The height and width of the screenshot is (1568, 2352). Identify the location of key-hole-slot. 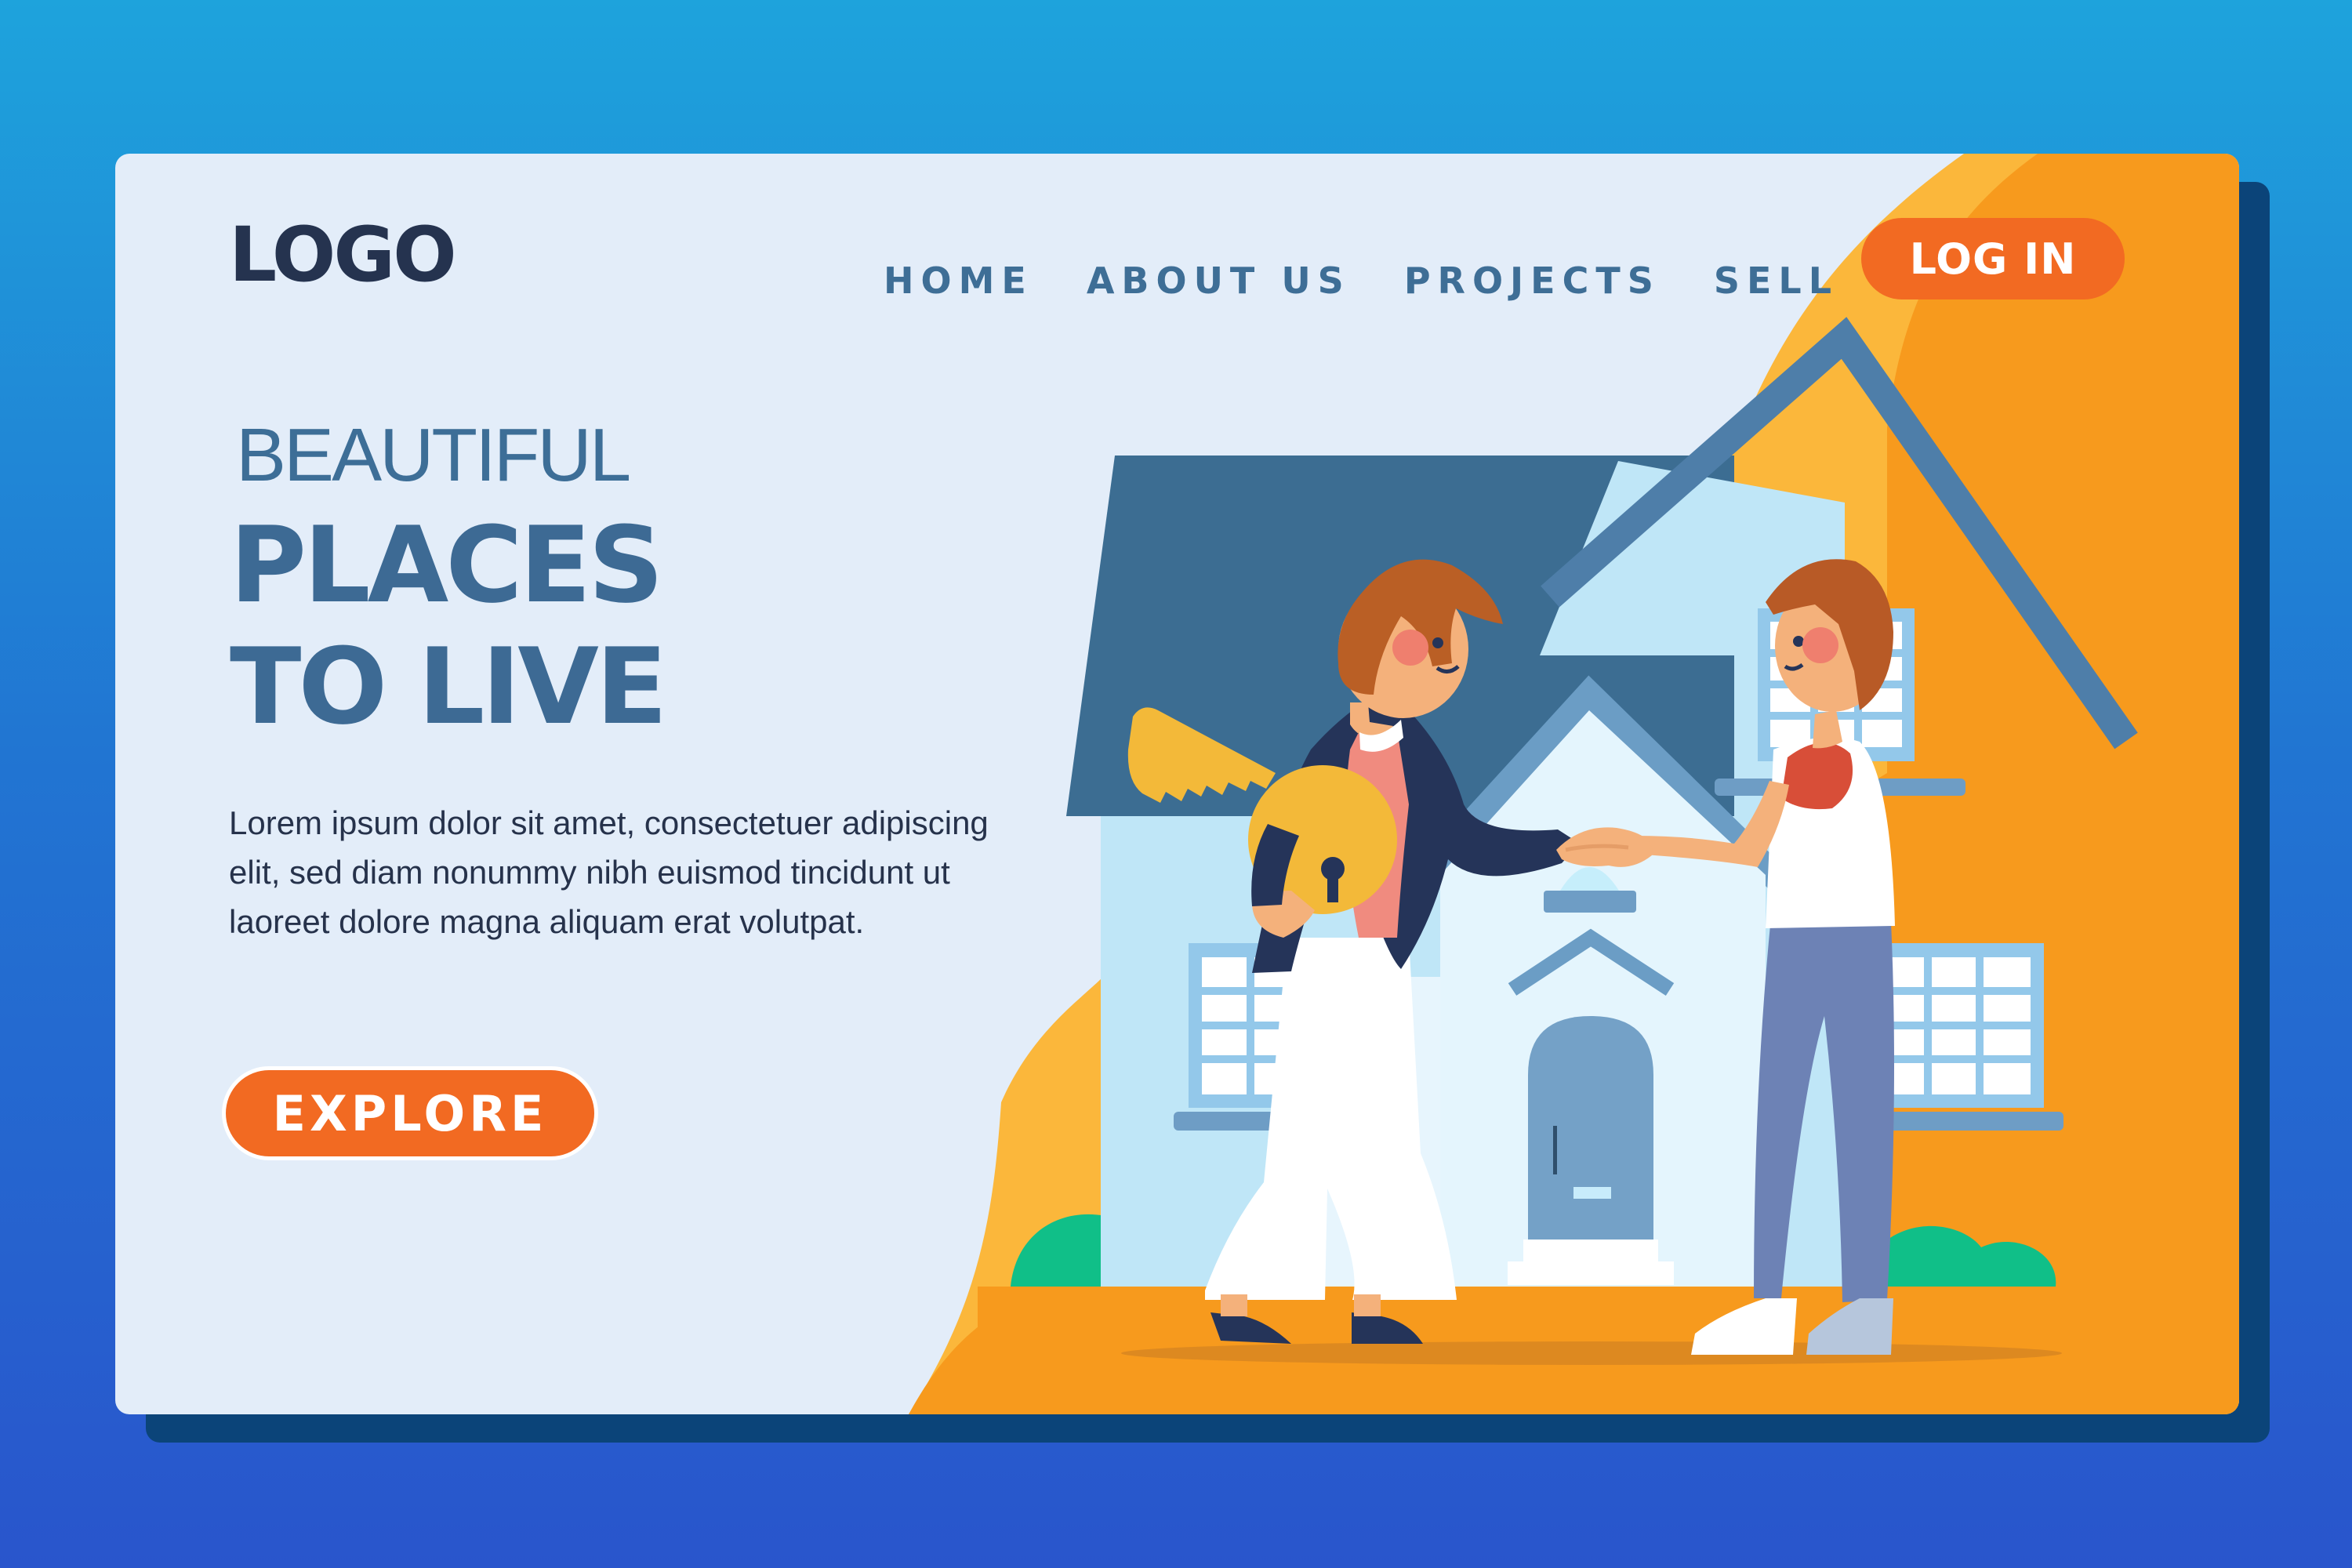
(1332, 886).